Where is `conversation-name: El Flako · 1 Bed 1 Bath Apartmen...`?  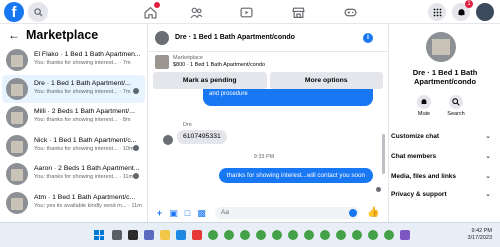
conversation-name: El Flako · 1 Bed 1 Bath Apartmen... is located at coordinates (87, 54).